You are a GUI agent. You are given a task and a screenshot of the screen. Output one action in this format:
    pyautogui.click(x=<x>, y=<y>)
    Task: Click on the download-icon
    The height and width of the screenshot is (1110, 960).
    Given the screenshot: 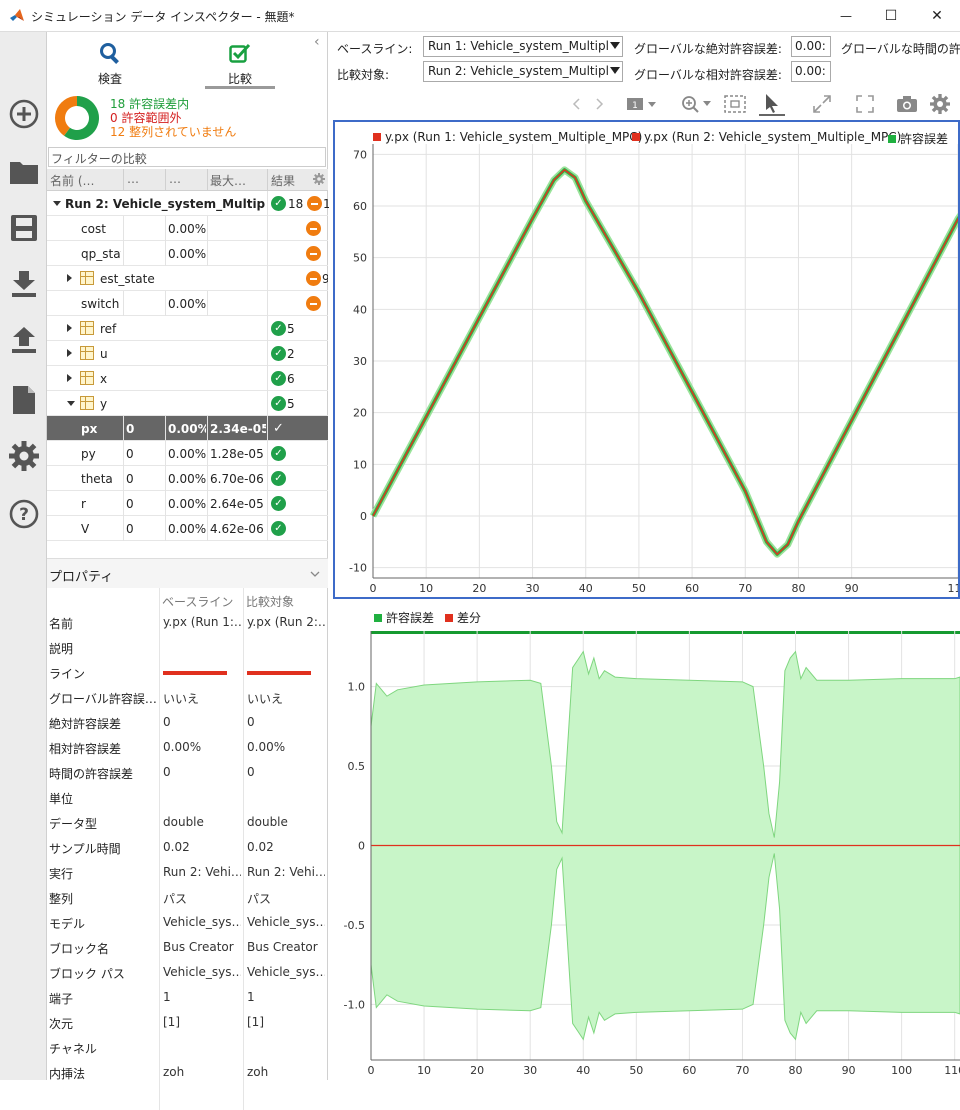 What is the action you would take?
    pyautogui.click(x=24, y=284)
    